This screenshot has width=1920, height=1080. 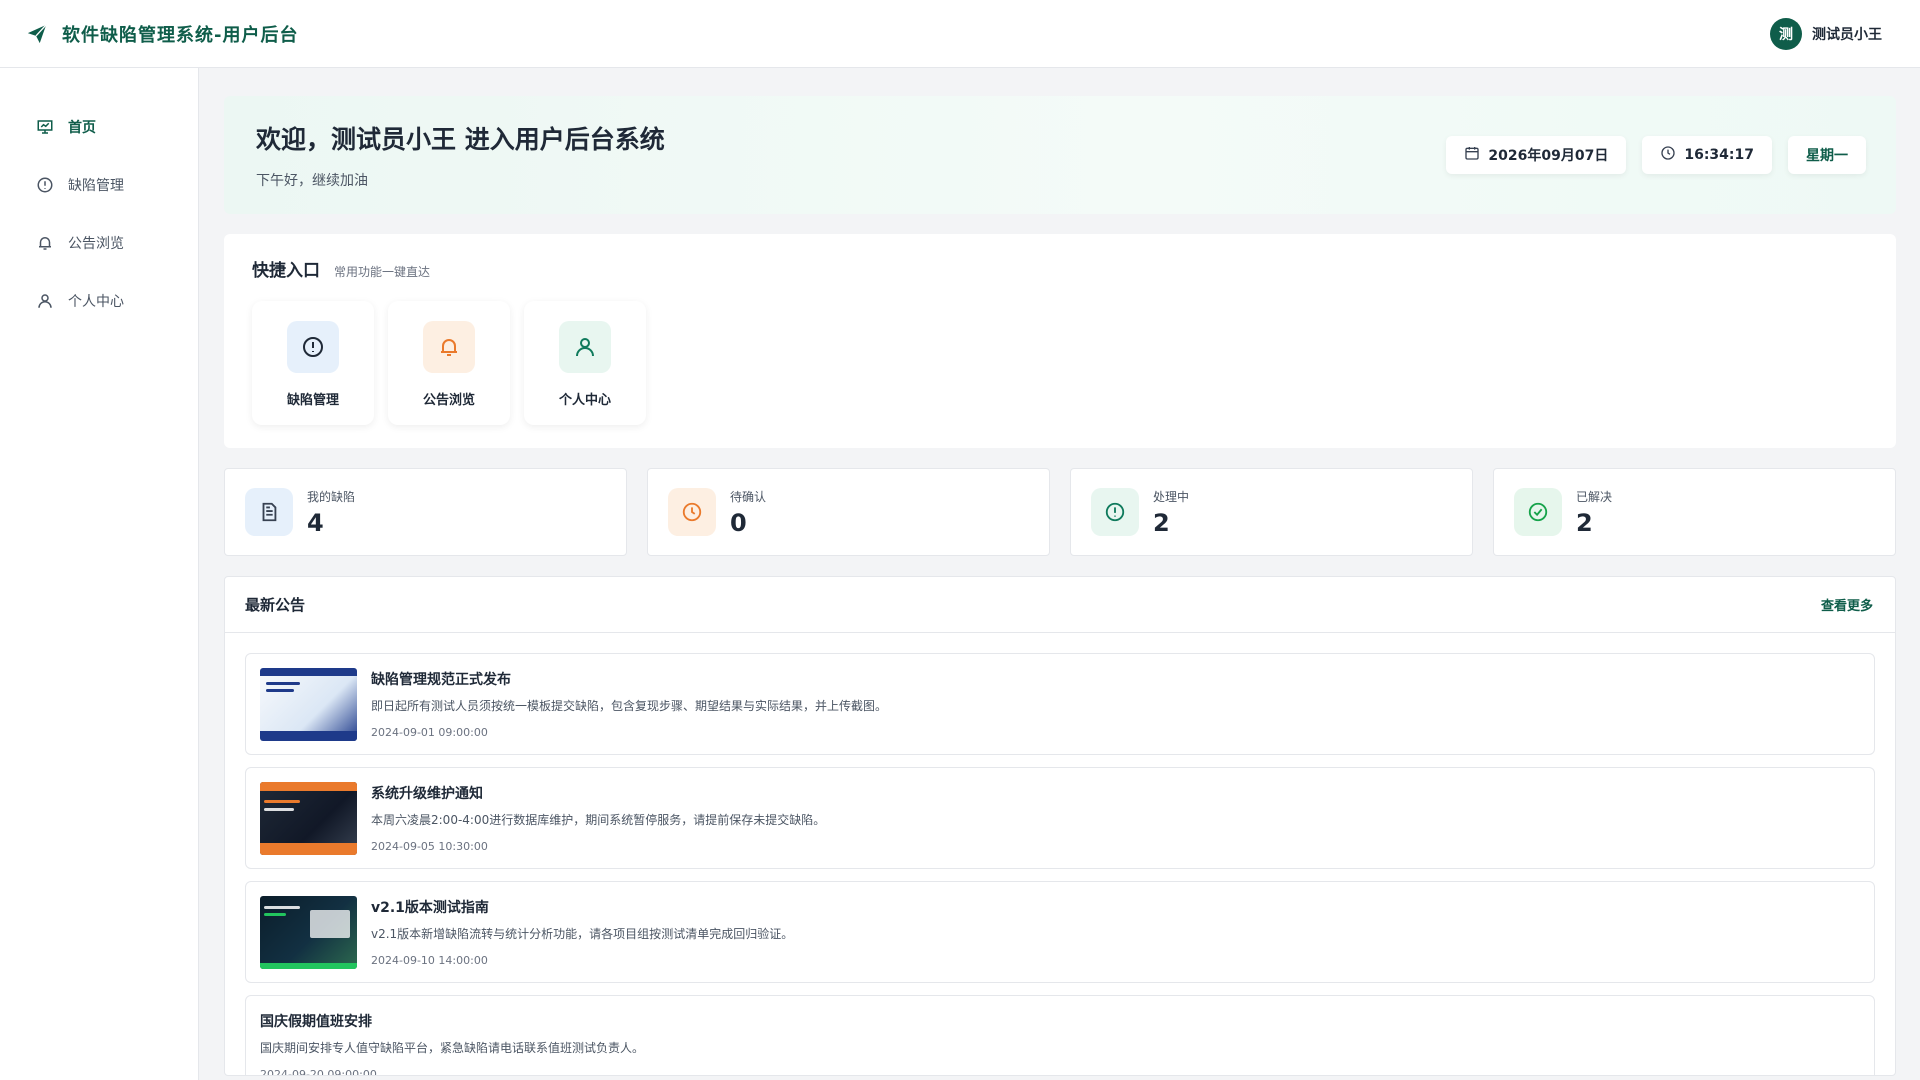 I want to click on stats-row: 我的缺陷 4 待确认 0 处理中 2 已解决 2, so click(x=1060, y=512).